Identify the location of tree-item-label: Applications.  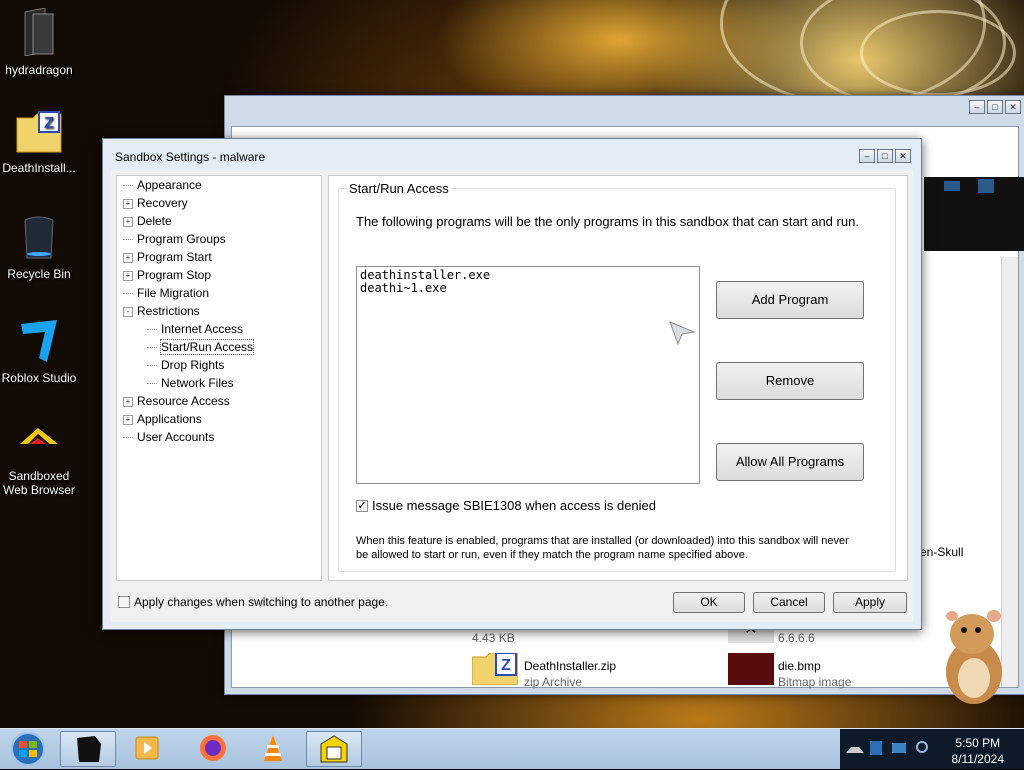
(169, 419).